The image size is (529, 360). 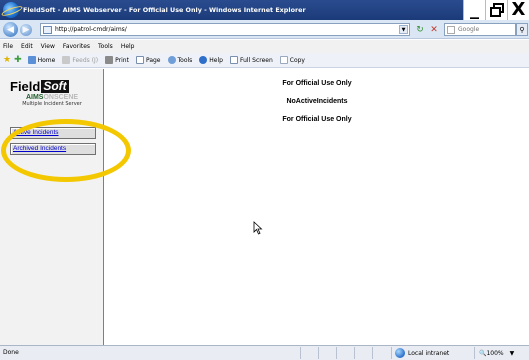 What do you see at coordinates (225, 29) in the screenshot?
I see `address-bar: http://patrol-cmdr/aims/ ▼` at bounding box center [225, 29].